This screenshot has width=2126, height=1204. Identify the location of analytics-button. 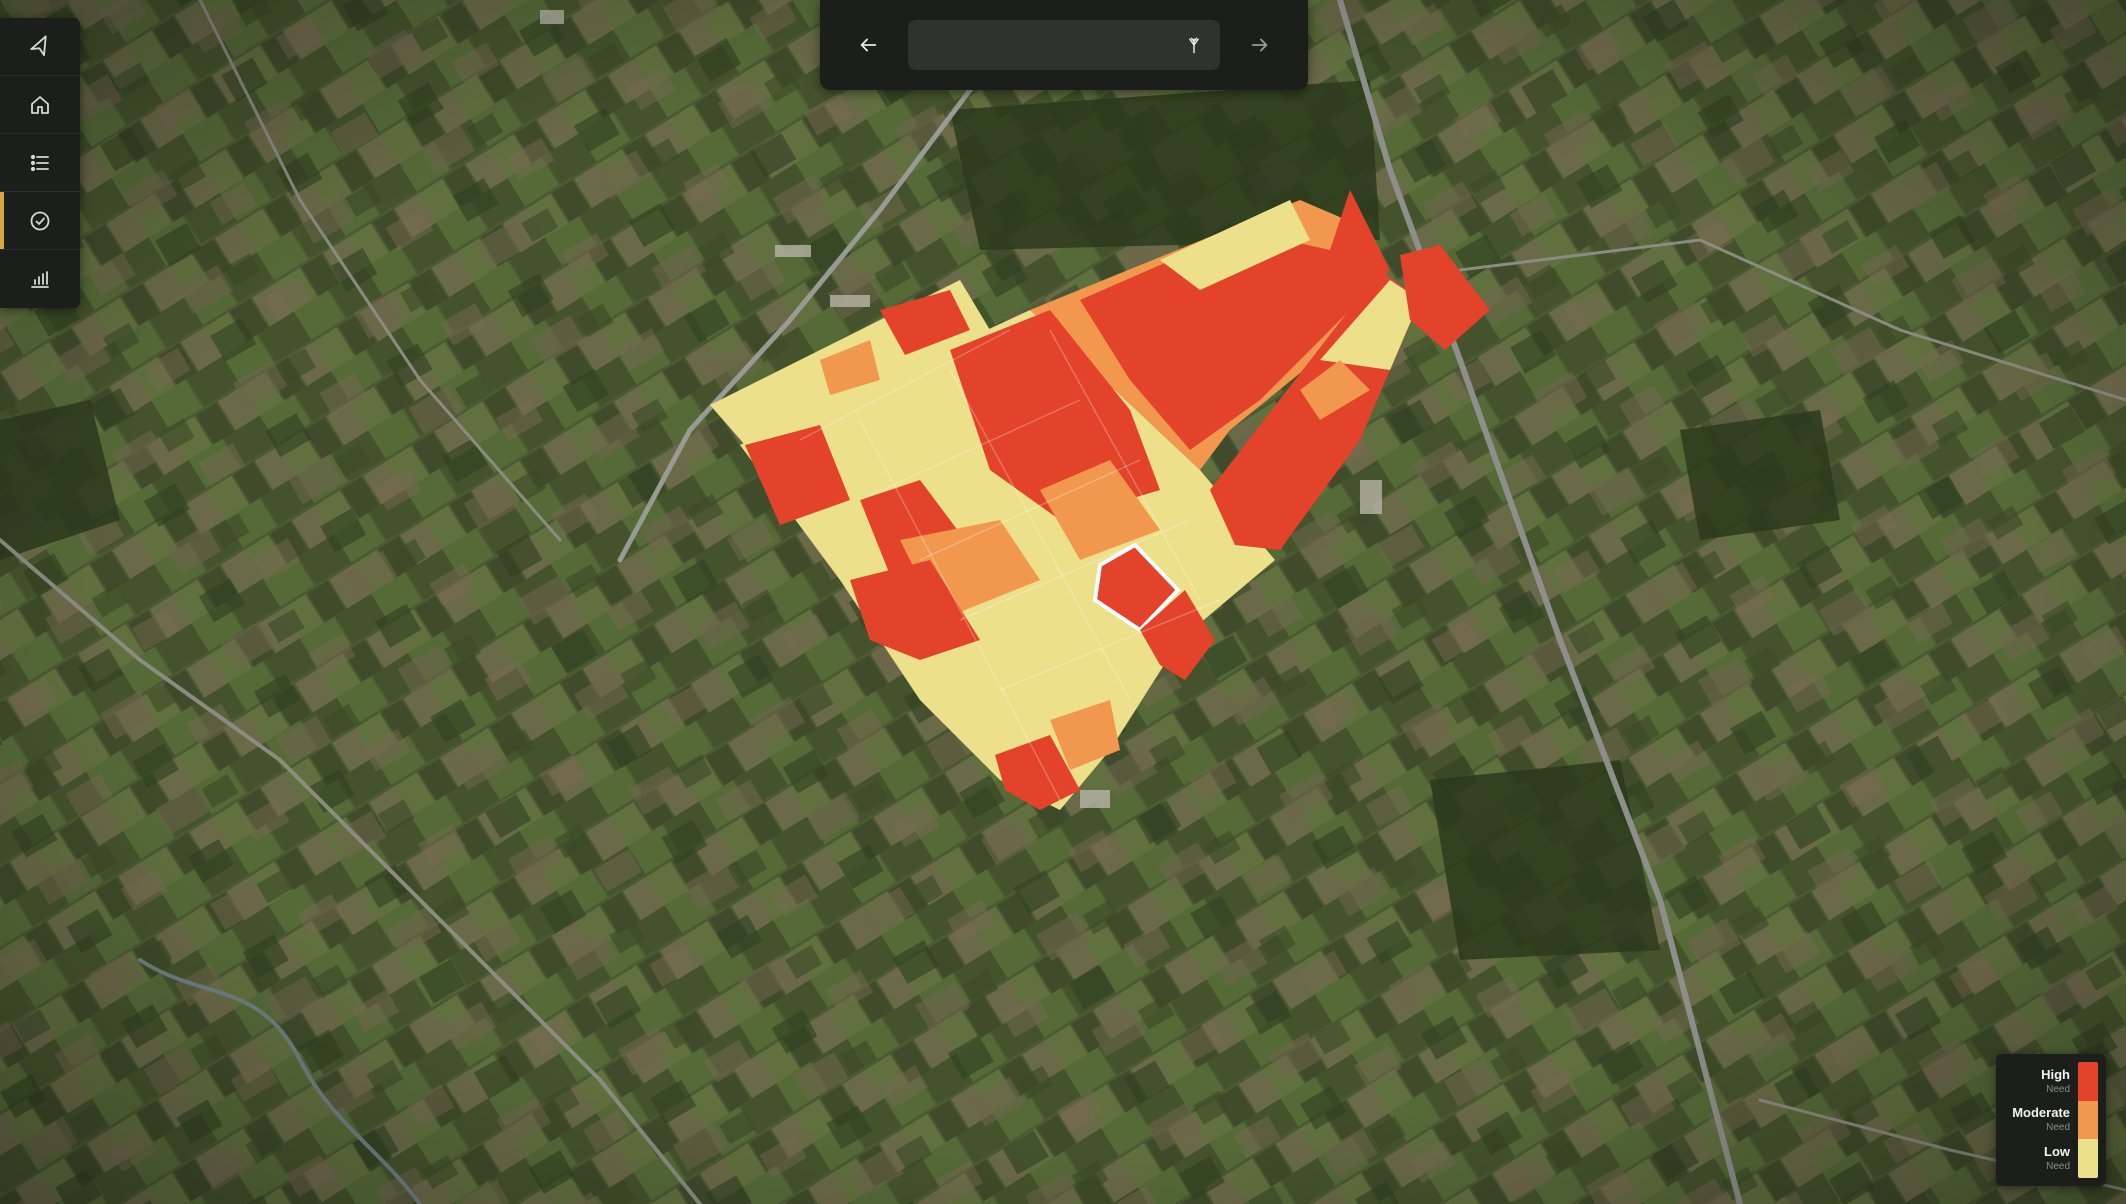
(40, 279).